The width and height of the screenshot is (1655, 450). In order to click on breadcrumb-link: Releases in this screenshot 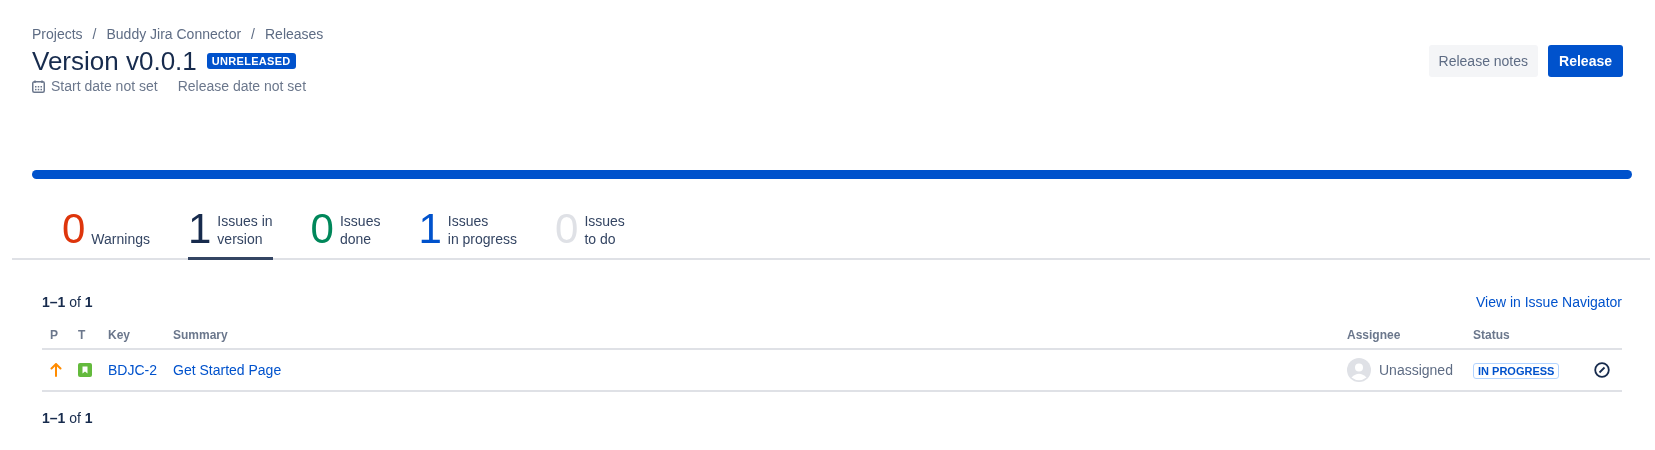, I will do `click(294, 34)`.